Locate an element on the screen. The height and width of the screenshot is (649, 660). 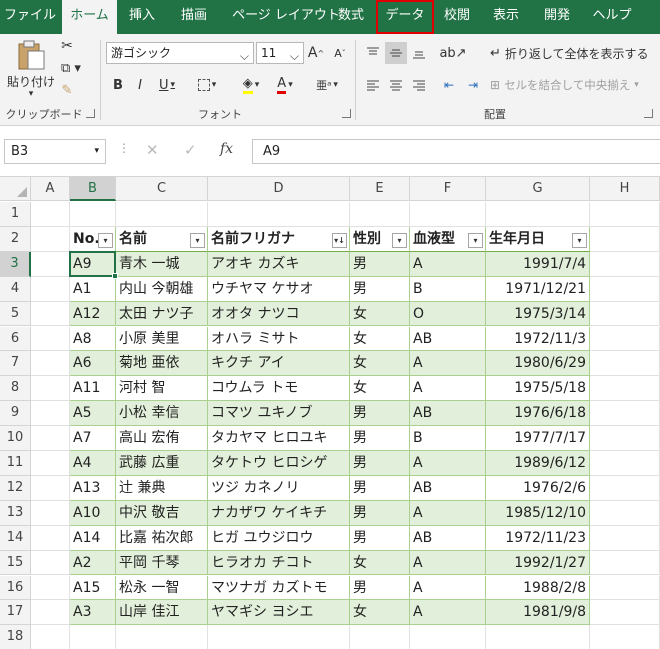
table-cell: 河村 智 is located at coordinates (162, 389).